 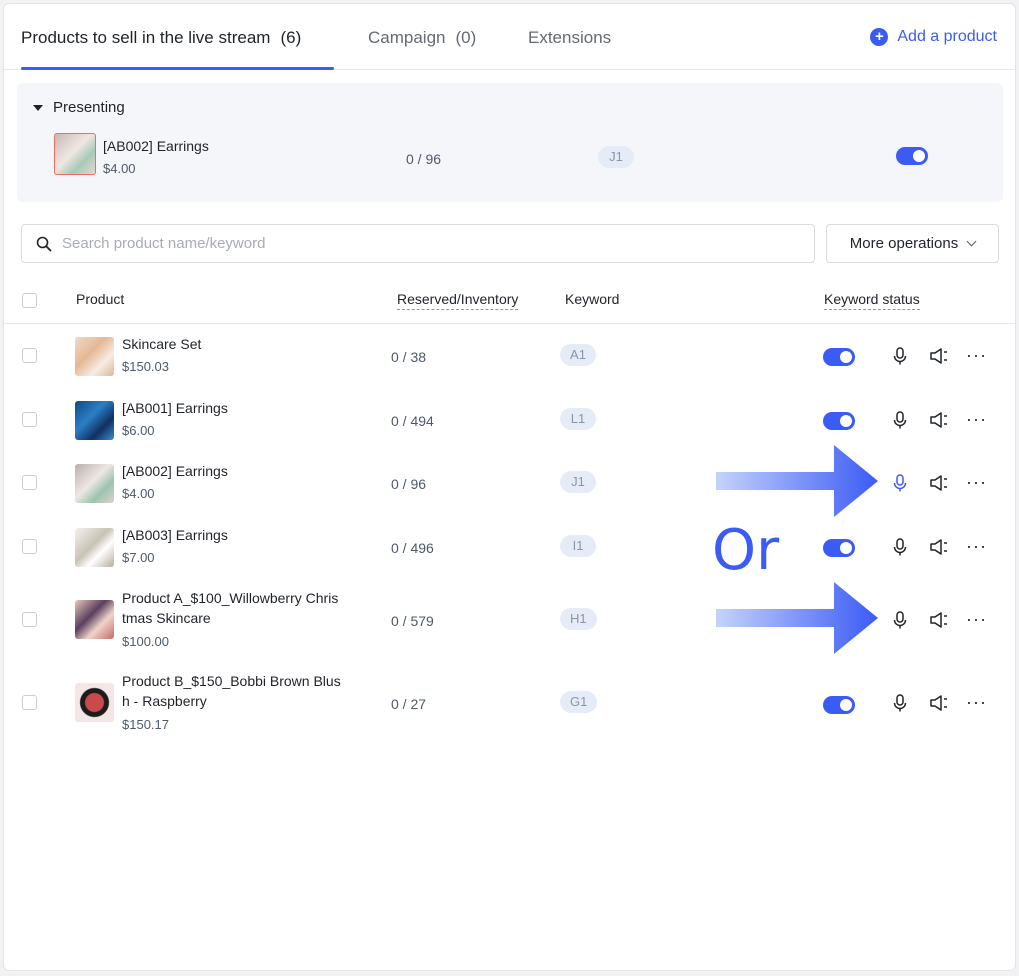 What do you see at coordinates (578, 355) in the screenshot?
I see `keyword-pill: A1` at bounding box center [578, 355].